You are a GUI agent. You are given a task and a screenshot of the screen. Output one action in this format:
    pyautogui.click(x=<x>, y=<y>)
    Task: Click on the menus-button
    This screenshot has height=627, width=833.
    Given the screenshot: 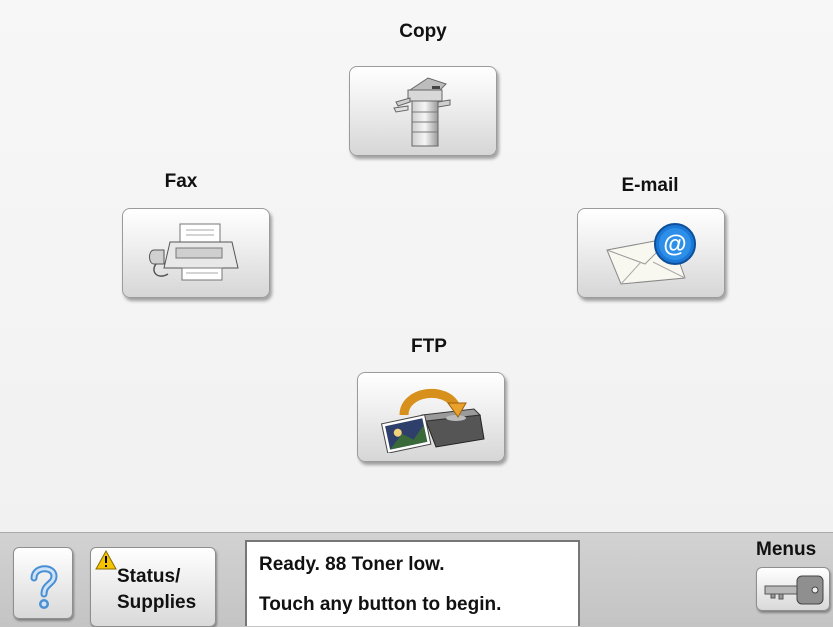 What is the action you would take?
    pyautogui.click(x=793, y=589)
    